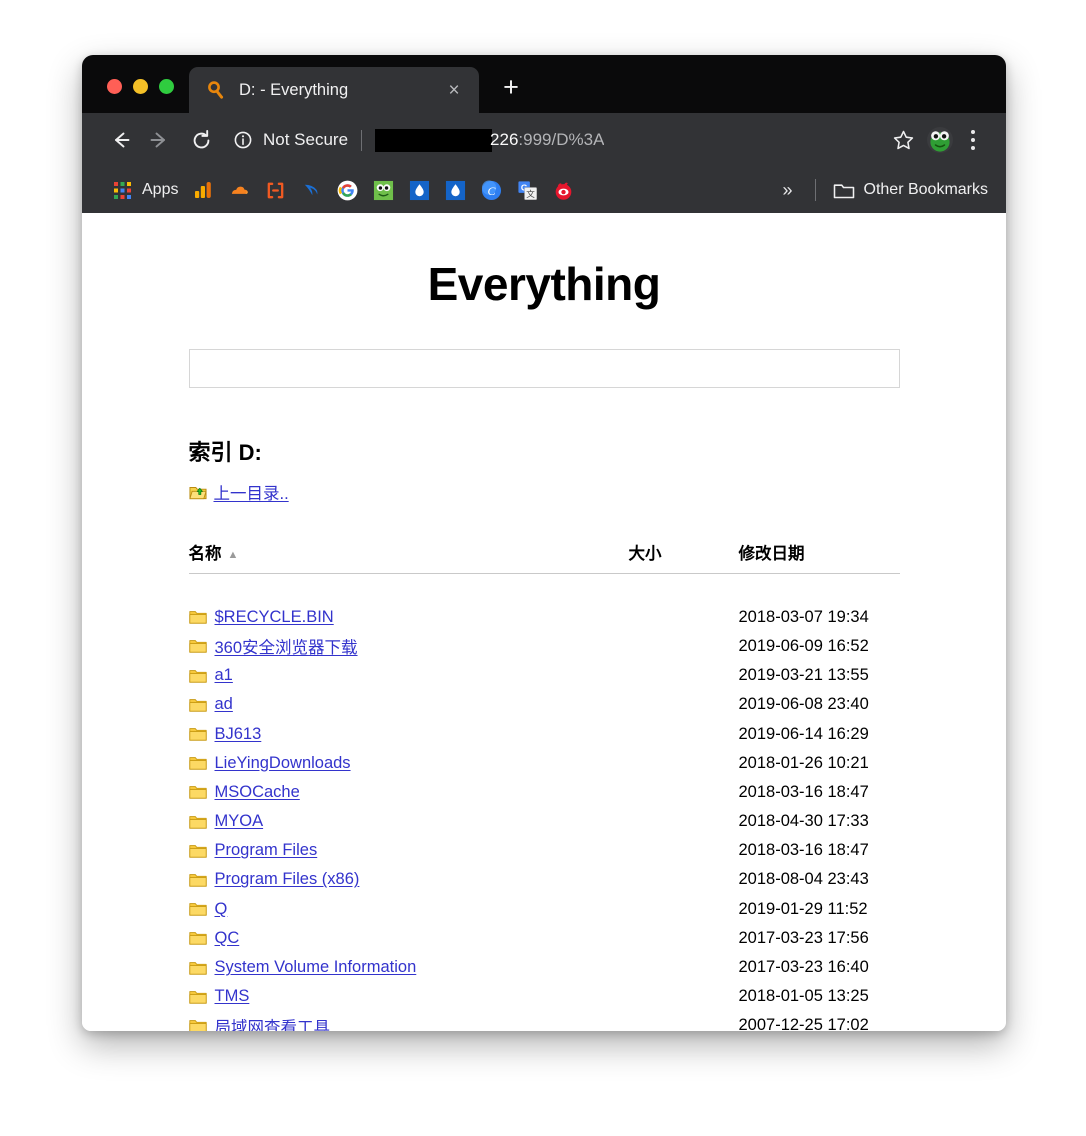 This screenshot has height=1136, width=1086. Describe the element at coordinates (803, 675) in the screenshot. I see `cell-date: 2019-03-21 13:55` at that location.